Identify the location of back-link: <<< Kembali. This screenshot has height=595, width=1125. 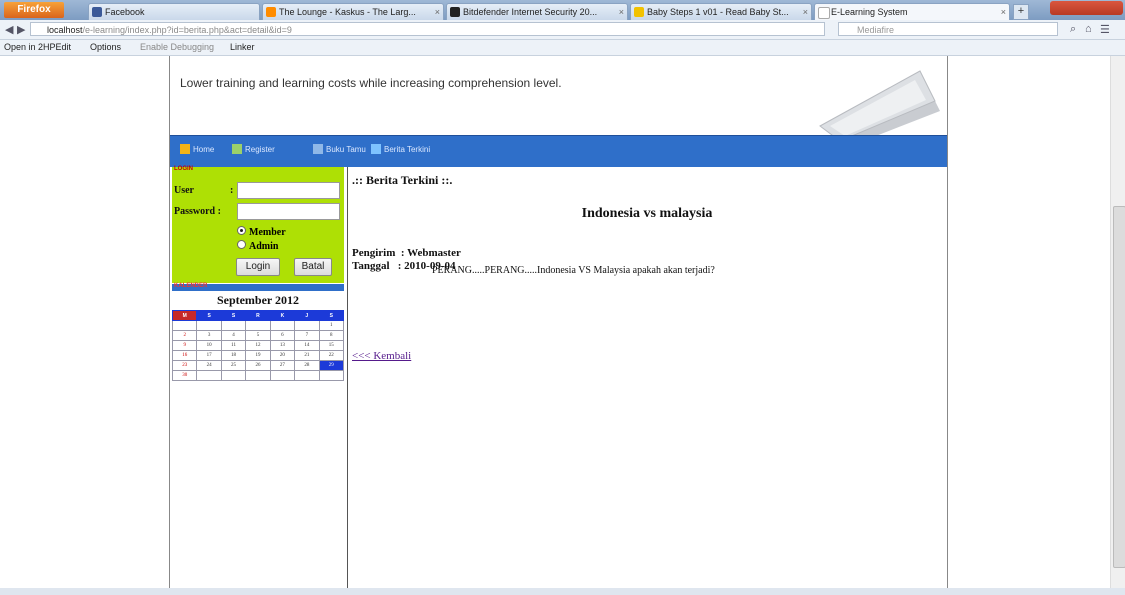
(381, 356).